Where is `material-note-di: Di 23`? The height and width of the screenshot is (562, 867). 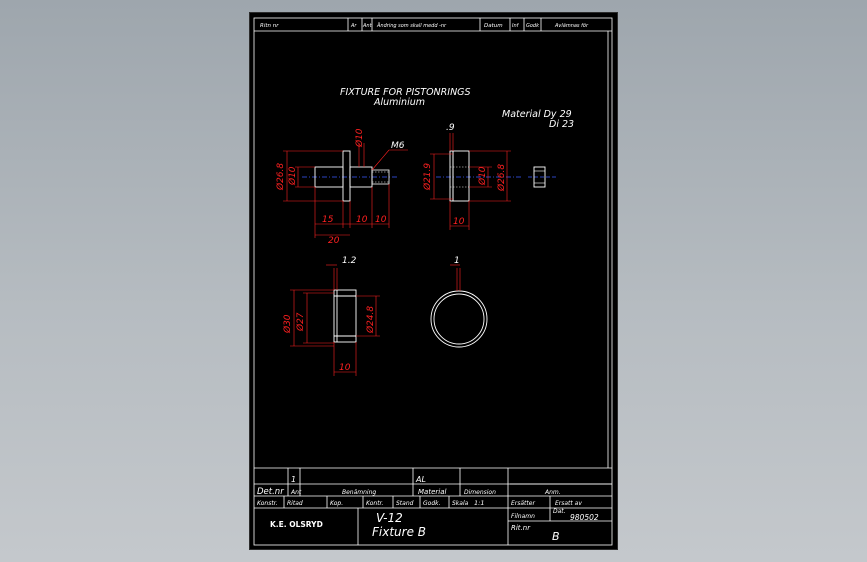 material-note-di: Di 23 is located at coordinates (561, 124).